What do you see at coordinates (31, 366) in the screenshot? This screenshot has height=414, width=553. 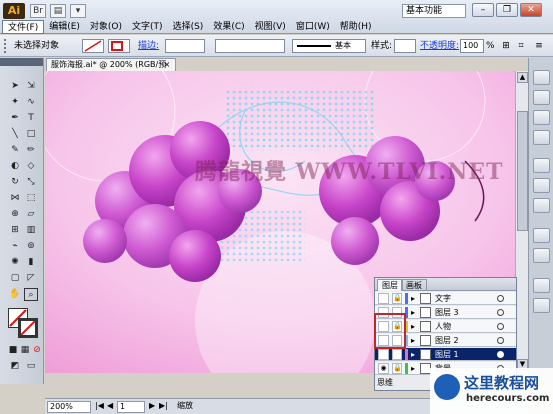 I see `screen-mode-icon: ▭` at bounding box center [31, 366].